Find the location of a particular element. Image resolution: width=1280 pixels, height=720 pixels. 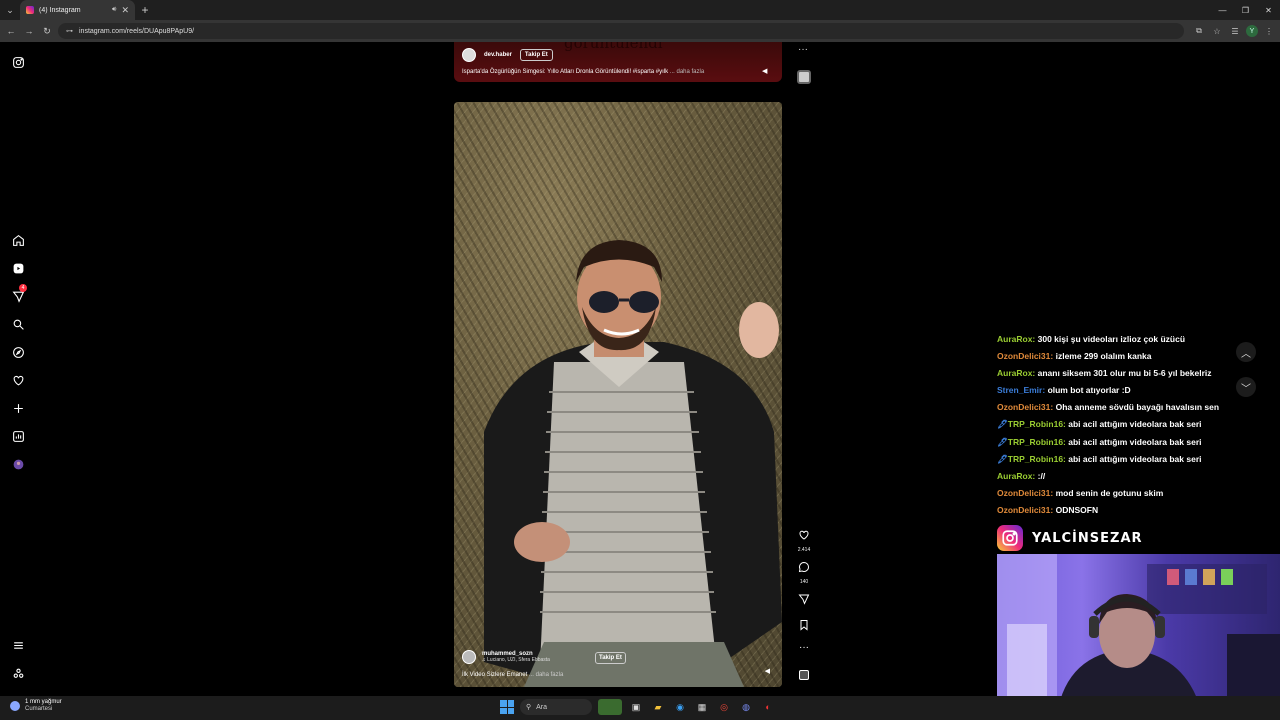

reels-icon is located at coordinates (18, 268).